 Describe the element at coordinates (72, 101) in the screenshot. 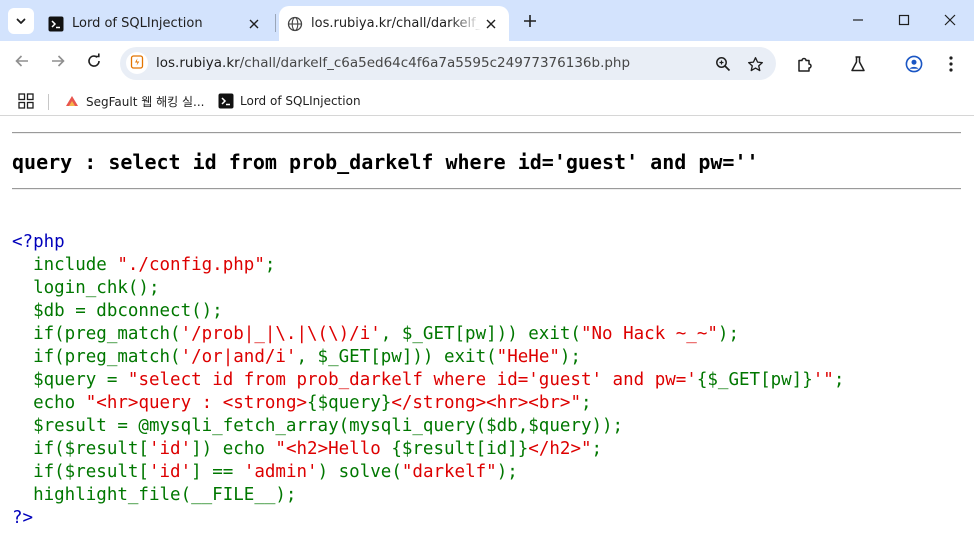

I see `segfault-logo-icon` at that location.